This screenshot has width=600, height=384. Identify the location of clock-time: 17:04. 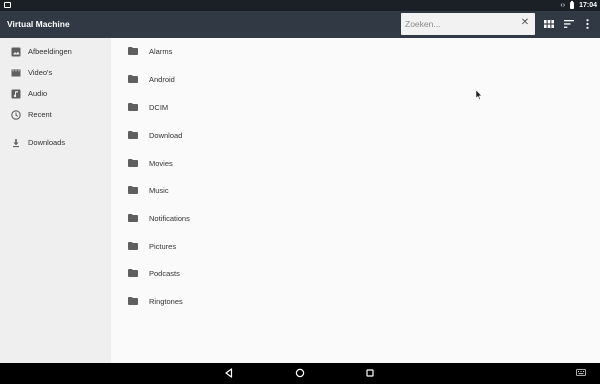
(588, 5).